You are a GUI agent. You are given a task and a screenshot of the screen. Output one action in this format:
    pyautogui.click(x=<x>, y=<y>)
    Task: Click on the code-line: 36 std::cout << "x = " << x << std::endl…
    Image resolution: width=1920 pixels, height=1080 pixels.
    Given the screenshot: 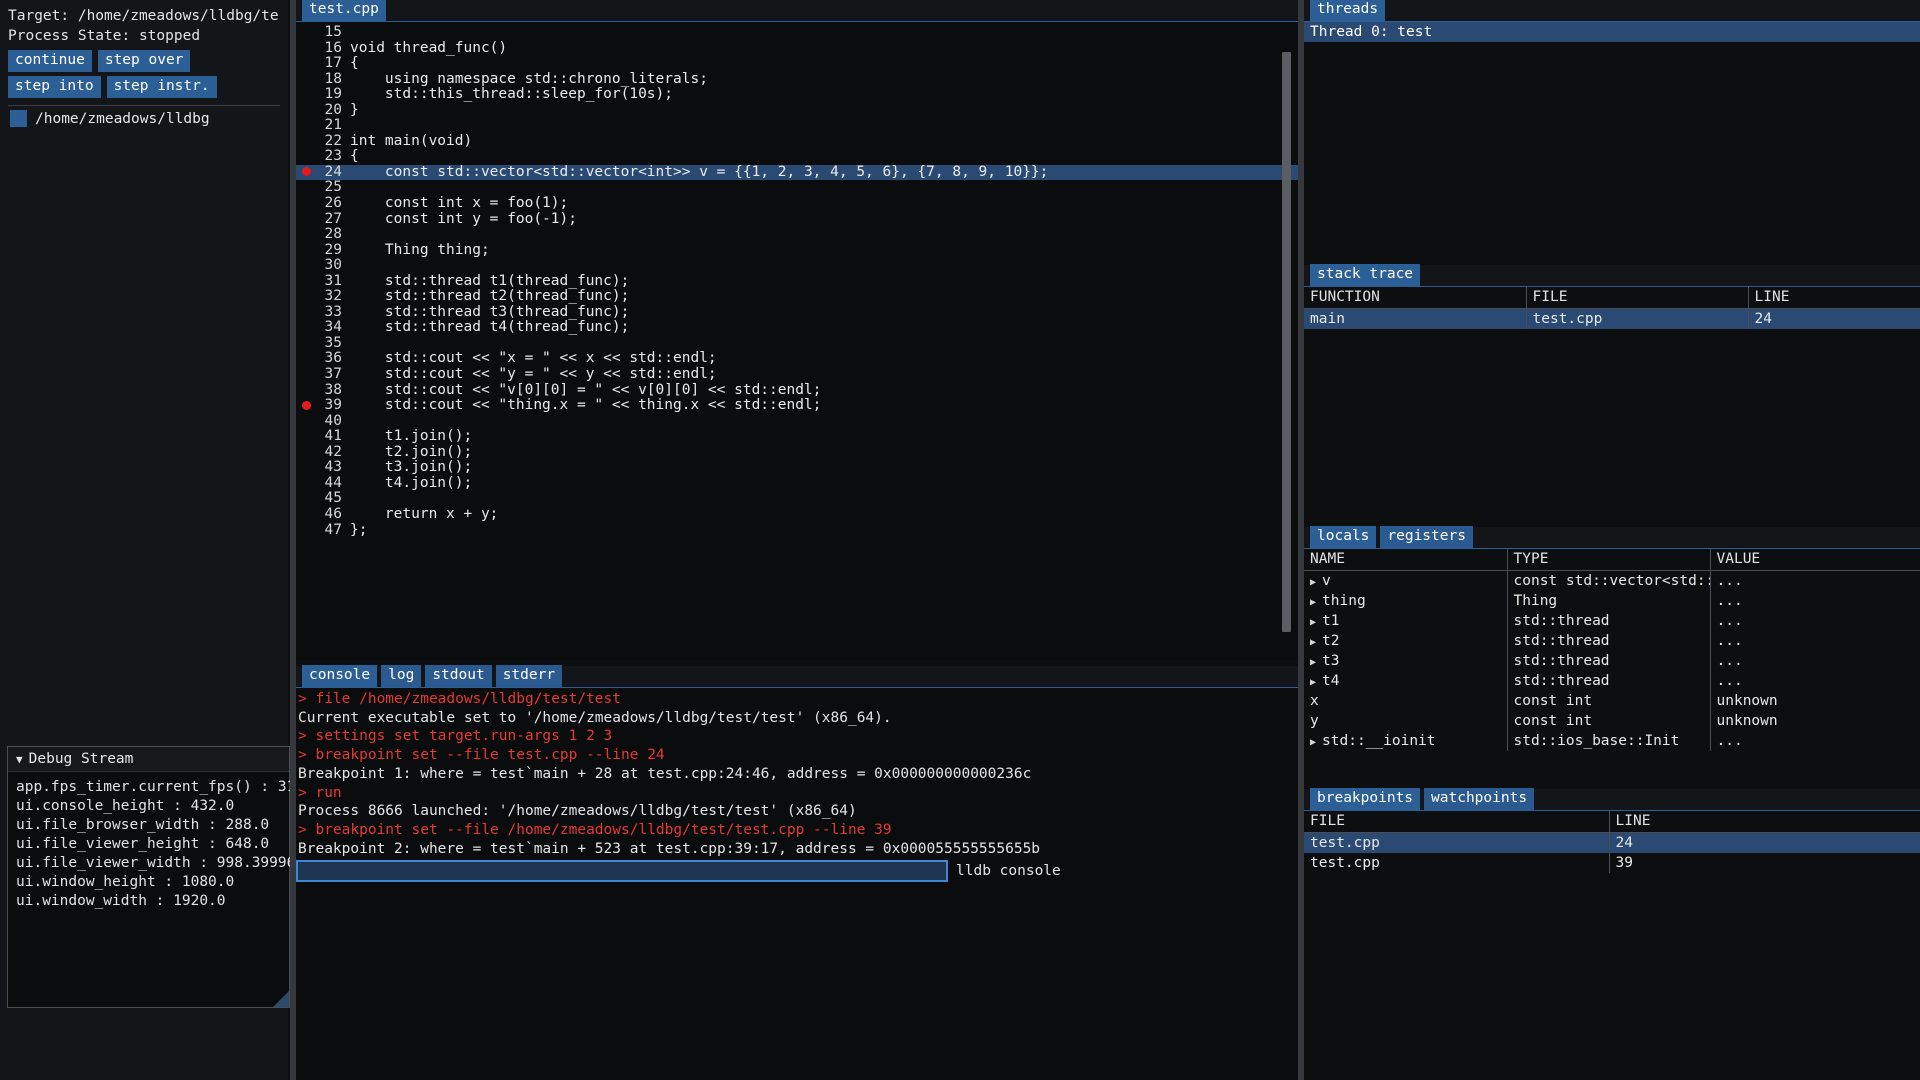 What is the action you would take?
    pyautogui.click(x=797, y=359)
    